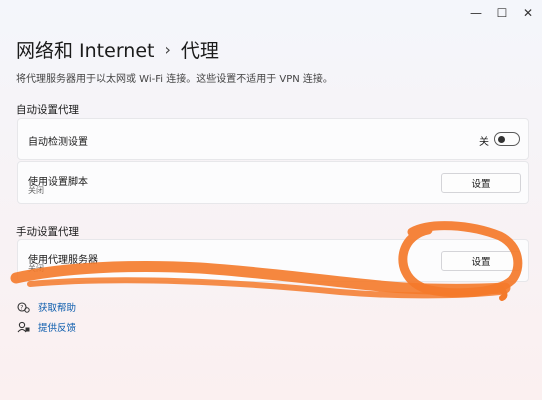 This screenshot has height=400, width=542. Describe the element at coordinates (271, 14) in the screenshot. I see `title-bar: — ☐ ✕` at that location.